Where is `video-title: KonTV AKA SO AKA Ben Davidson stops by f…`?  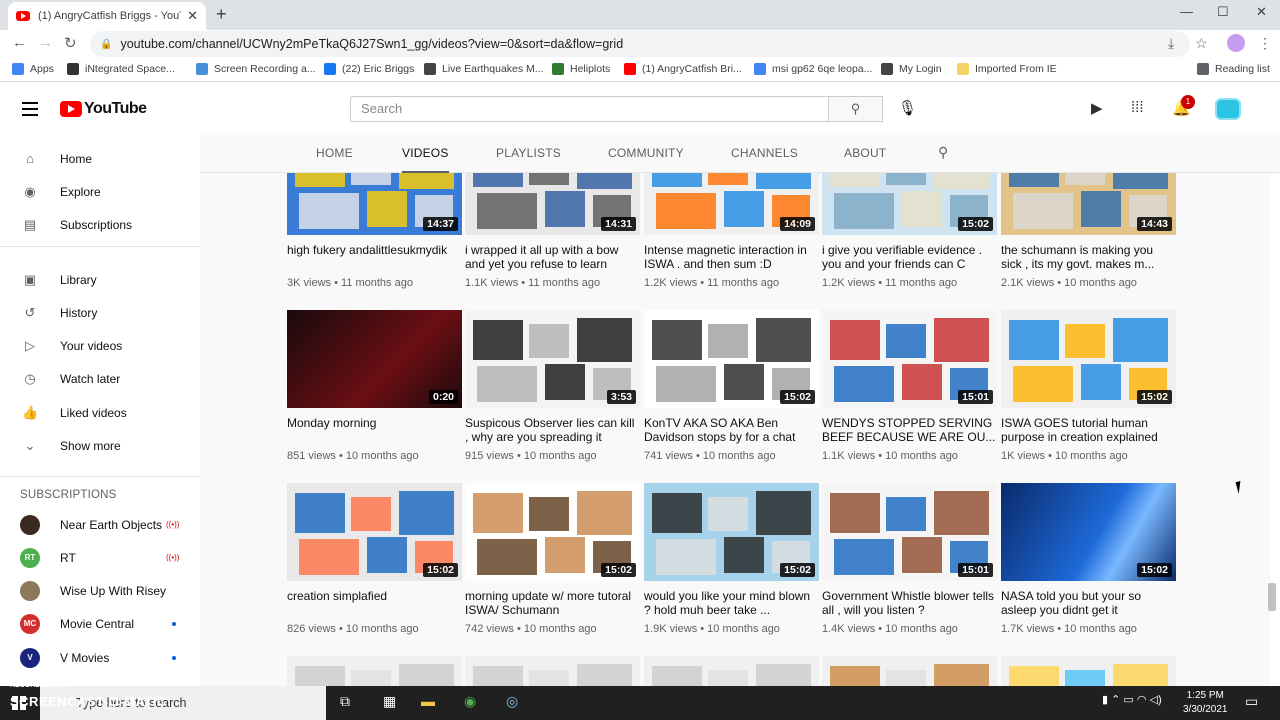
video-title: KonTV AKA SO AKA Ben Davidson stops by f… is located at coordinates (731, 430).